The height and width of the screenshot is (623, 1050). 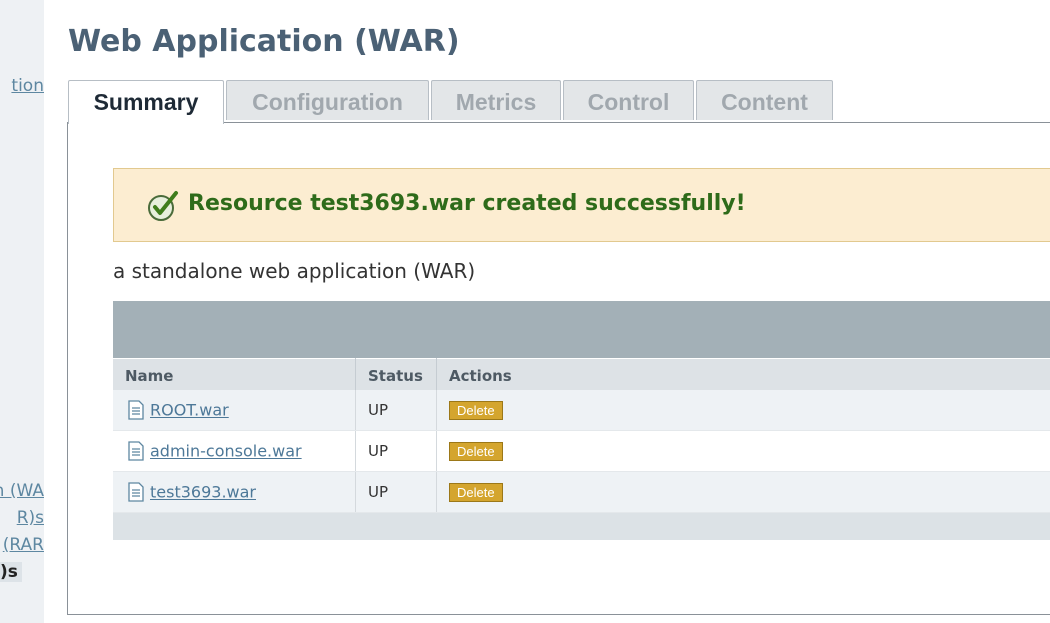 I want to click on breadcrumb, so click(x=558, y=1).